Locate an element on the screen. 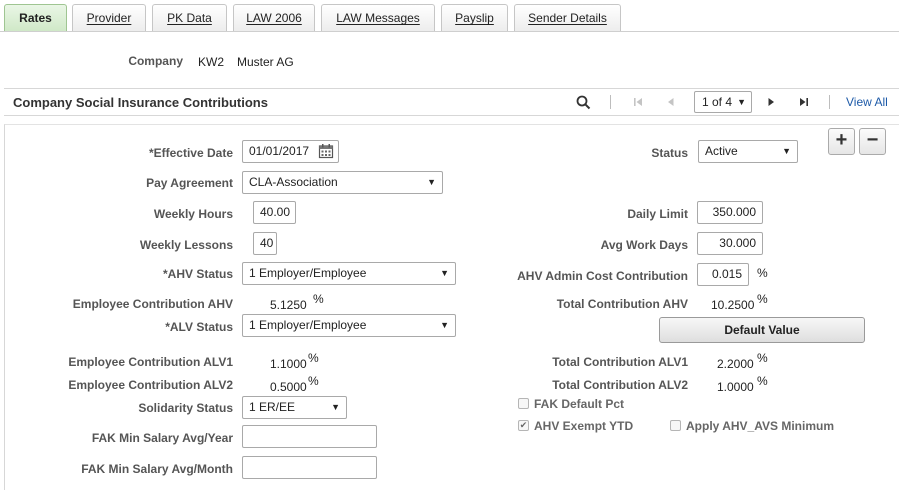 The height and width of the screenshot is (490, 899). emp-contrib-alv1-label: Employee Contribution ALV1 is located at coordinates (150, 362).